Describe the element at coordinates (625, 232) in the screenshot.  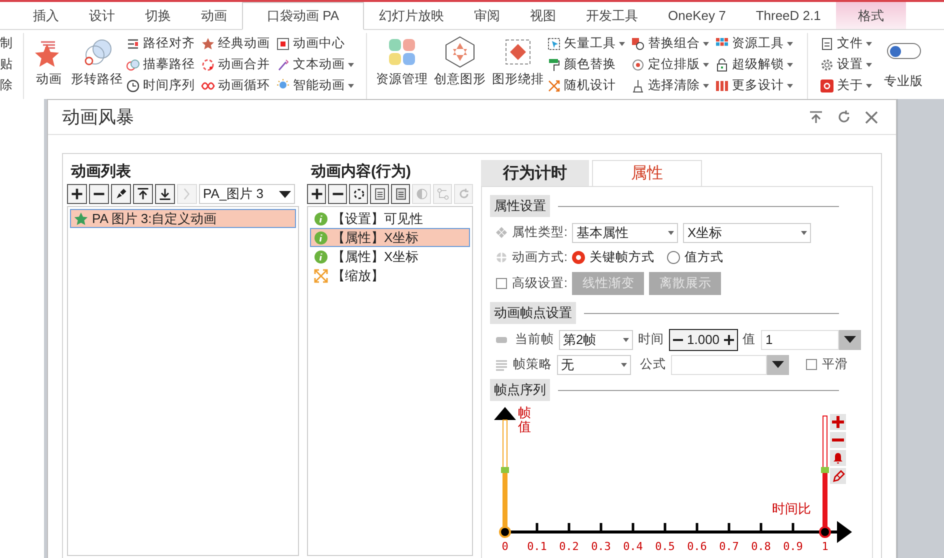
I see `property-type-select: 基本属性` at that location.